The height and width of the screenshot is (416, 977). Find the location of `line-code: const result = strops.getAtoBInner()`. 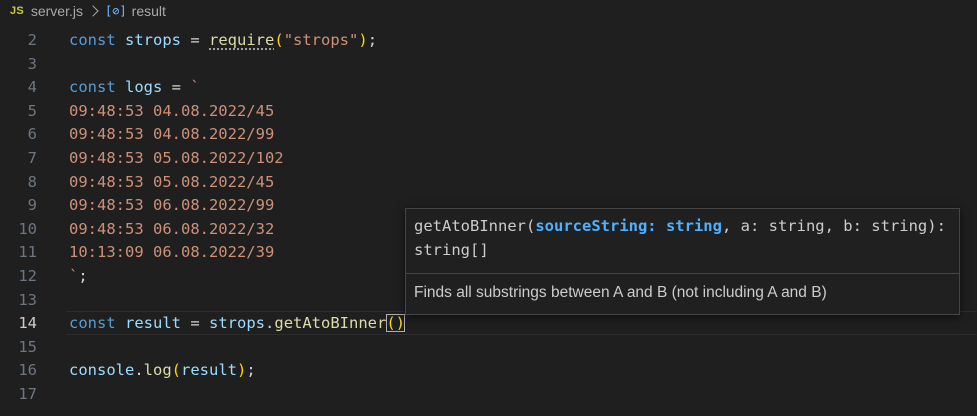

line-code: const result = strops.getAtoBInner() is located at coordinates (237, 323).